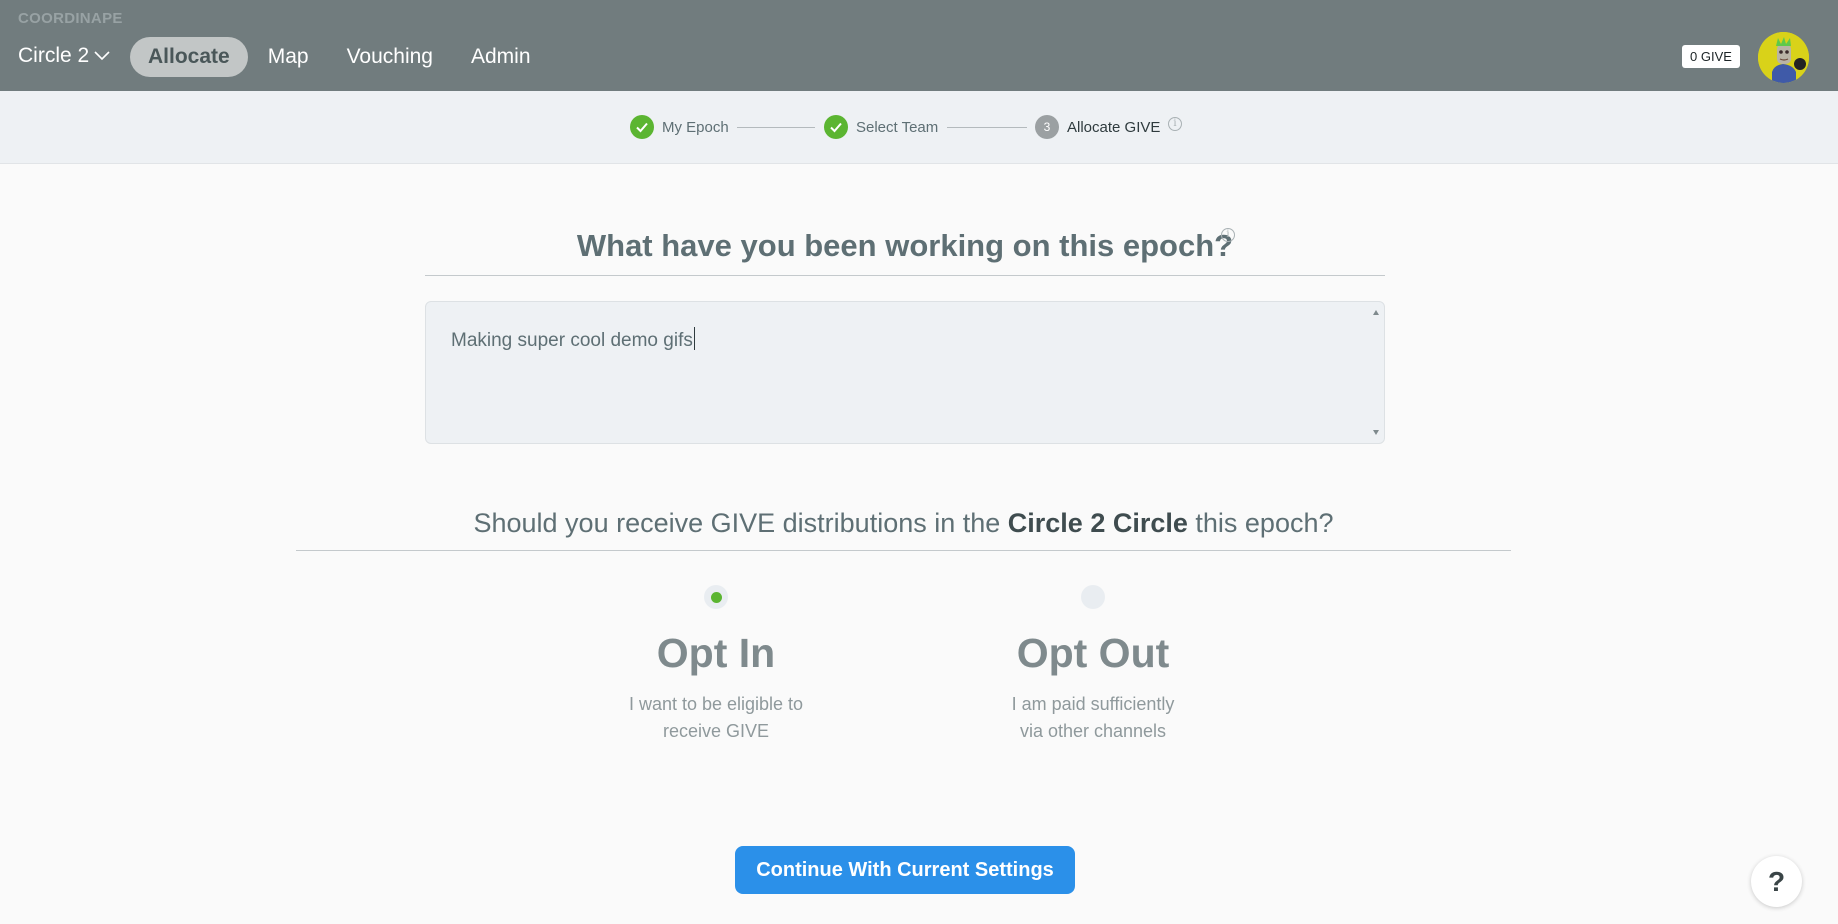 The height and width of the screenshot is (924, 1838). Describe the element at coordinates (1093, 704) in the screenshot. I see `opt-out-desc-line-1: I am paid sufficiently` at that location.